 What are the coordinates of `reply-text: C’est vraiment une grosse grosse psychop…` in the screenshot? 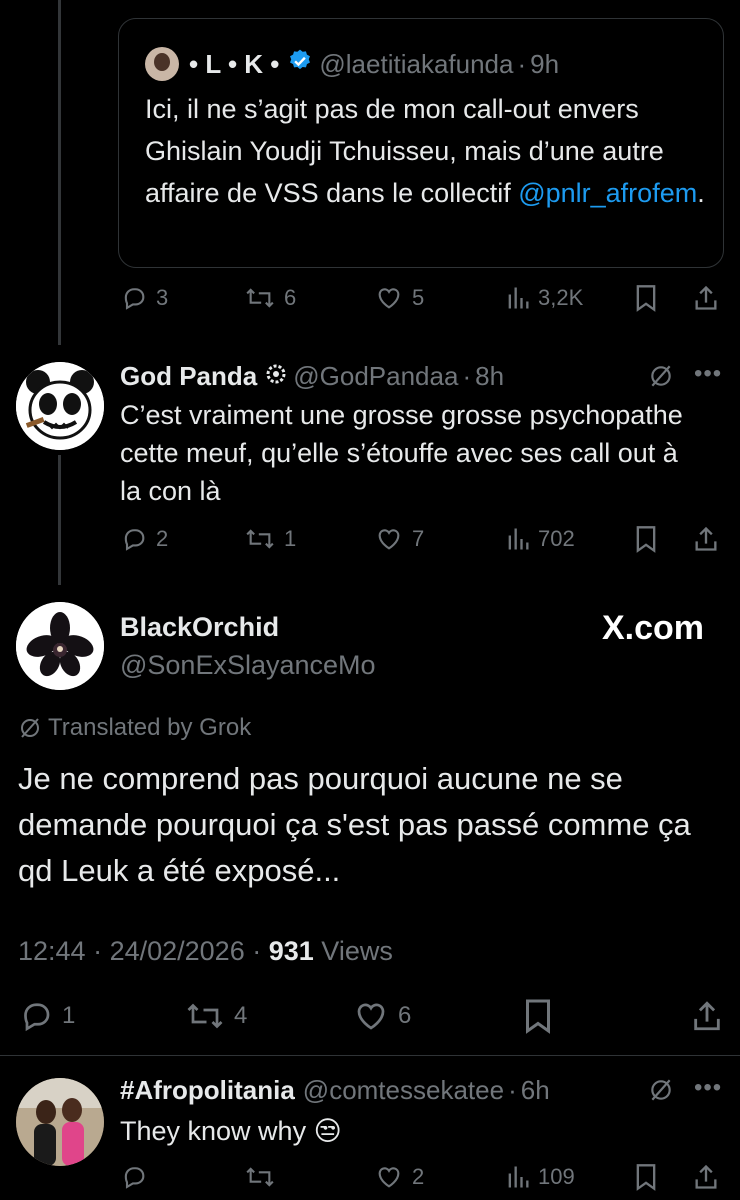 It's located at (401, 453).